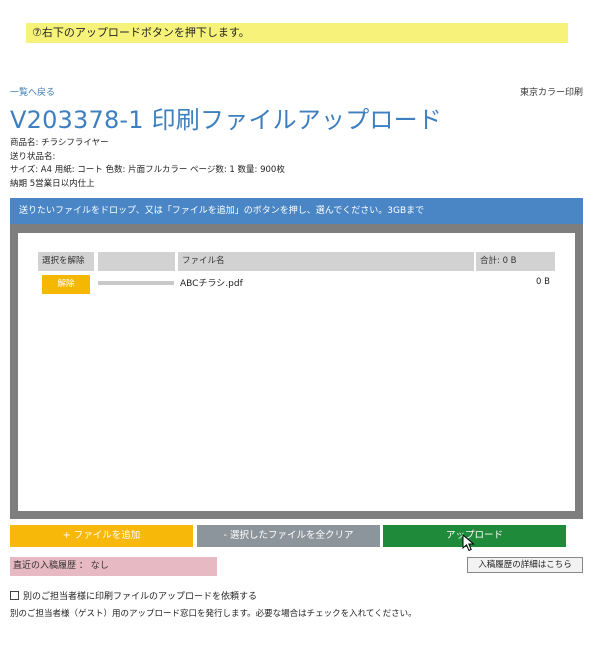  I want to click on column-header-select: 選択を解除, so click(66, 261).